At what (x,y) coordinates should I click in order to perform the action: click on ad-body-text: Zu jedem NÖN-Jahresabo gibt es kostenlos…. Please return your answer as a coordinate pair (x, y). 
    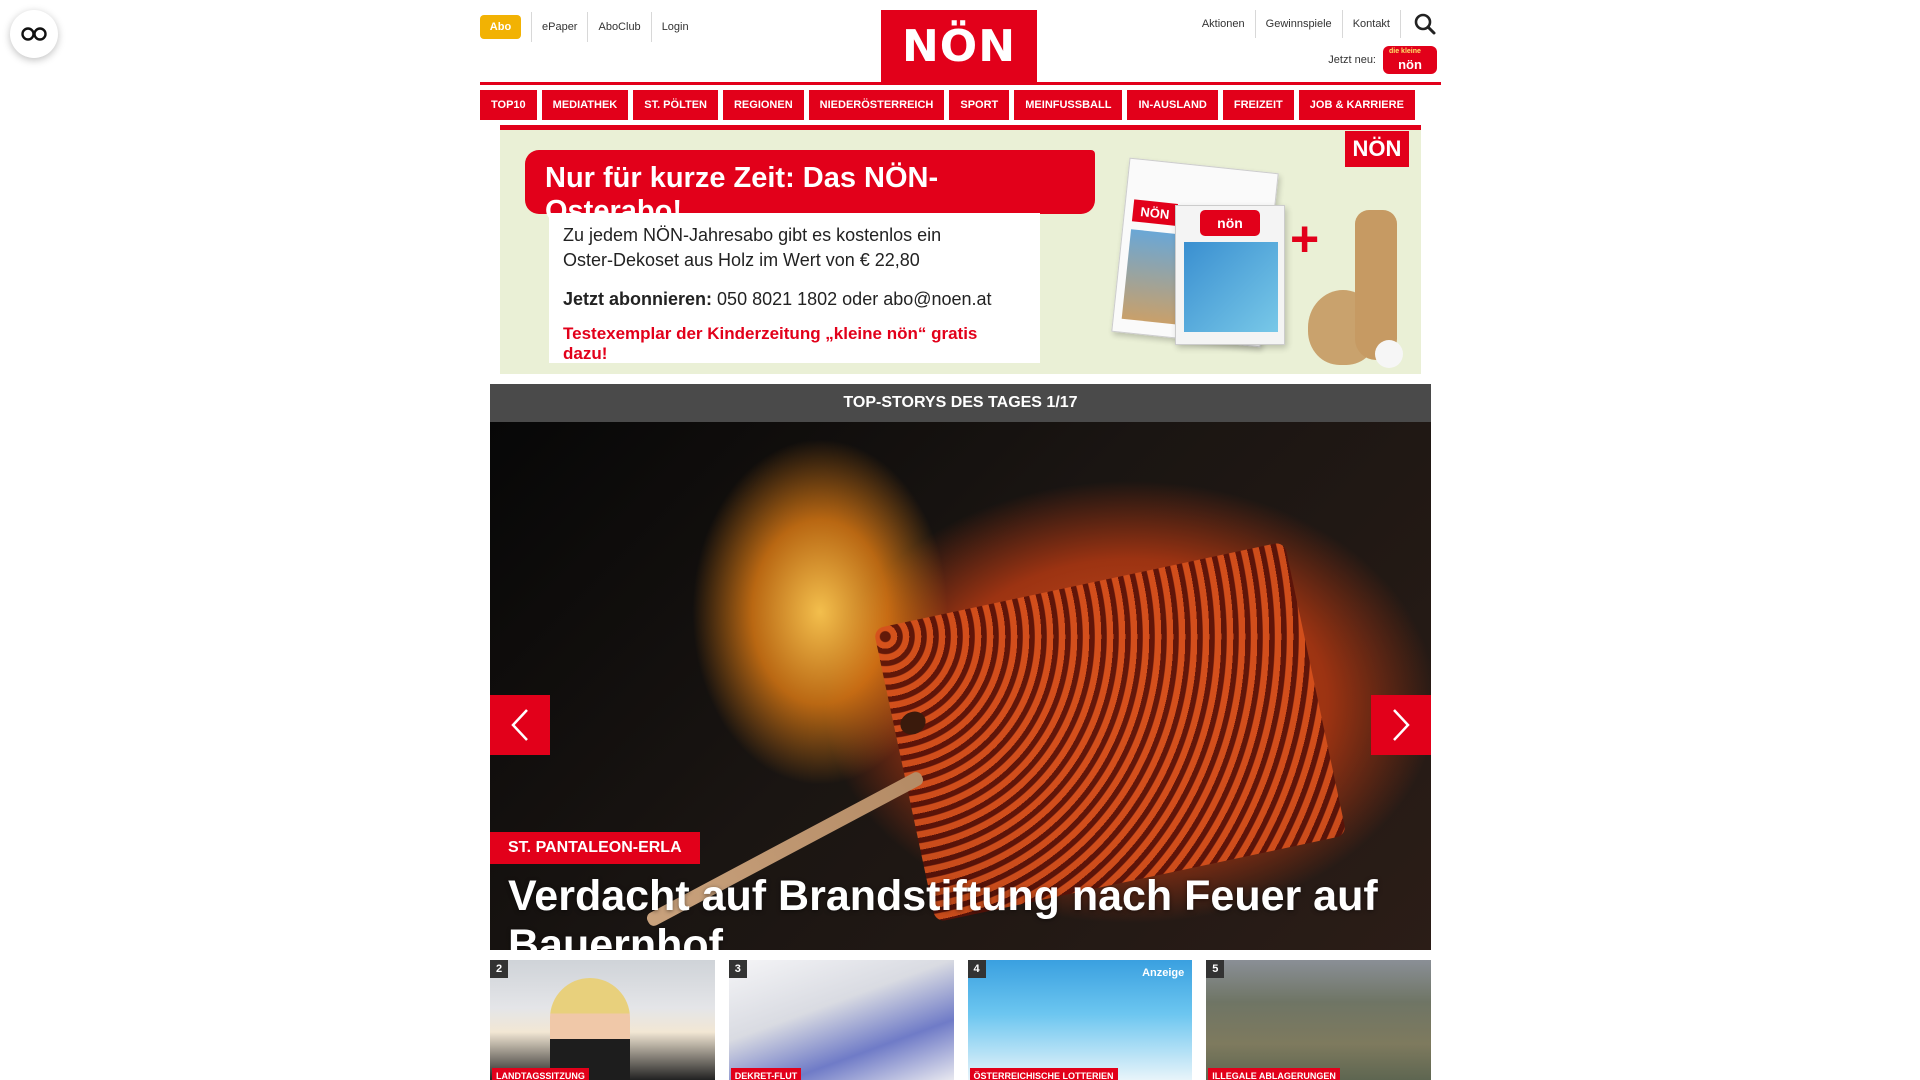
    Looking at the image, I should click on (752, 247).